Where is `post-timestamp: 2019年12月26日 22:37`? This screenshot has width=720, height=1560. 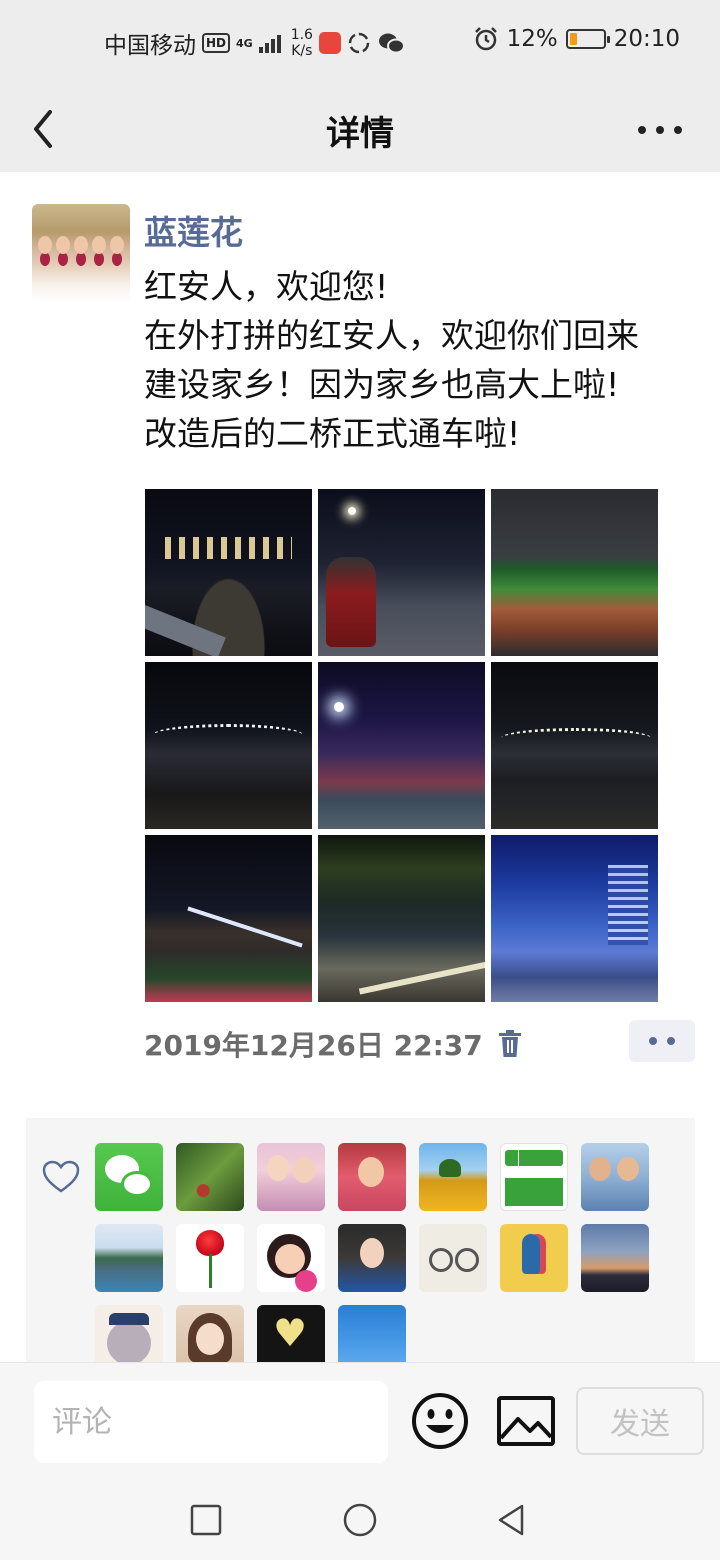 post-timestamp: 2019年12月26日 22:37 is located at coordinates (313, 1045).